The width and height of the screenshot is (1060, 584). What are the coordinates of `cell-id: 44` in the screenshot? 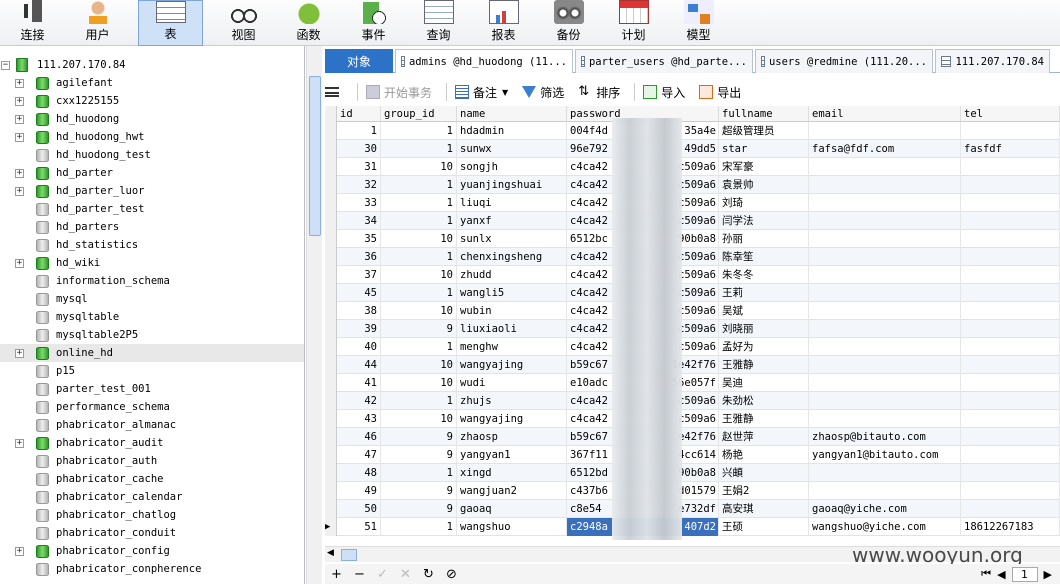 It's located at (359, 365).